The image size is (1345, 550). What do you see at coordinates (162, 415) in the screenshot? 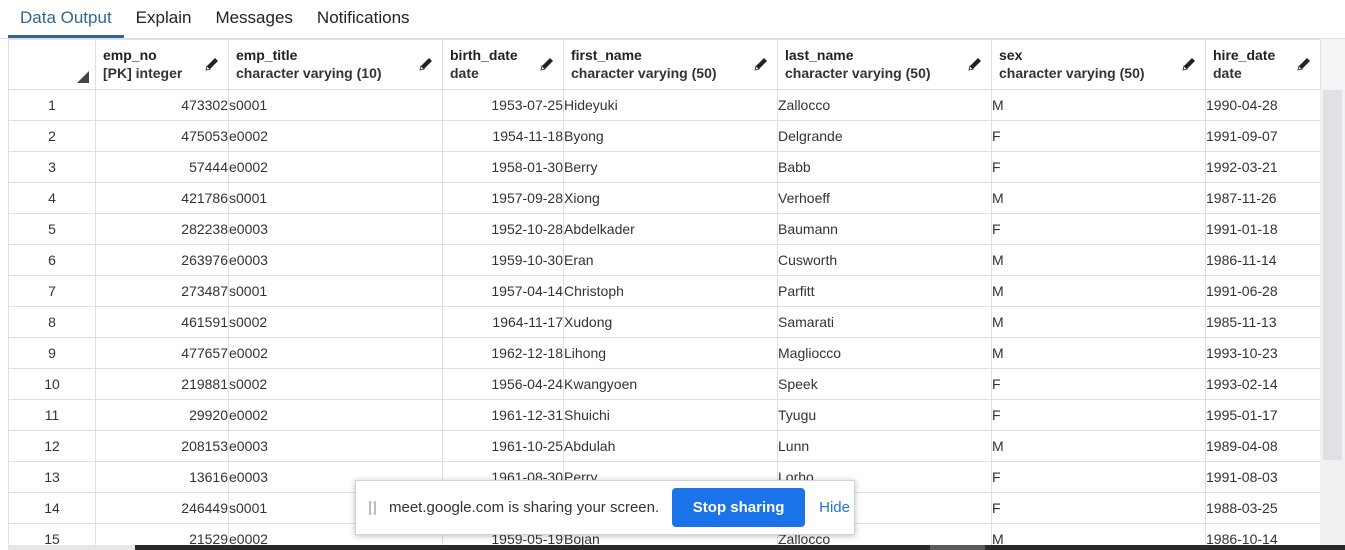
I see `cell-emp-no: 29920` at bounding box center [162, 415].